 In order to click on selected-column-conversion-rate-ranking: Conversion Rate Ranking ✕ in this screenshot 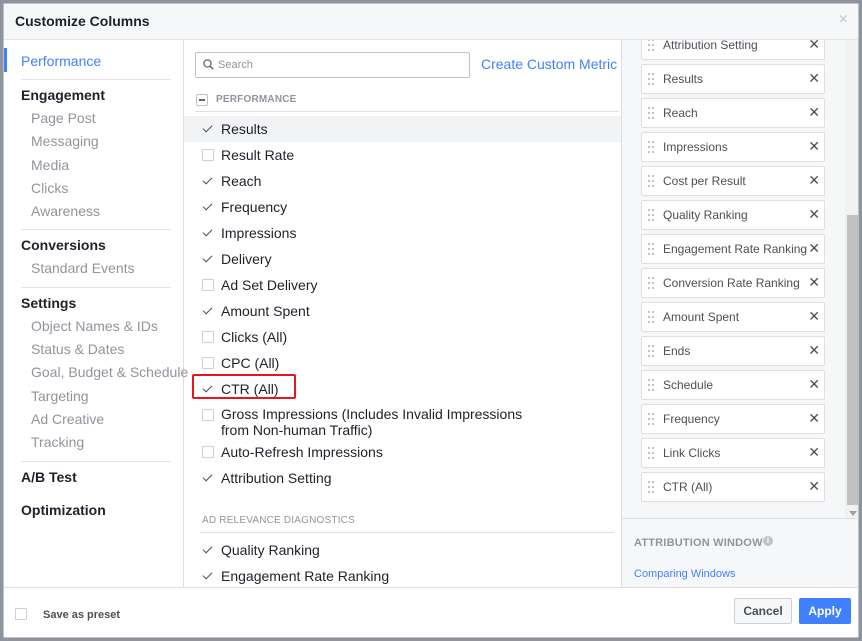, I will do `click(733, 283)`.